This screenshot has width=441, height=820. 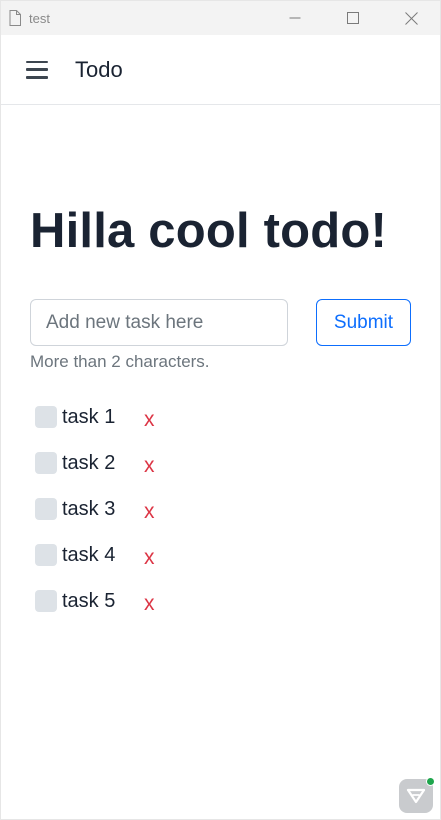 What do you see at coordinates (89, 600) in the screenshot?
I see `task-label: task 5` at bounding box center [89, 600].